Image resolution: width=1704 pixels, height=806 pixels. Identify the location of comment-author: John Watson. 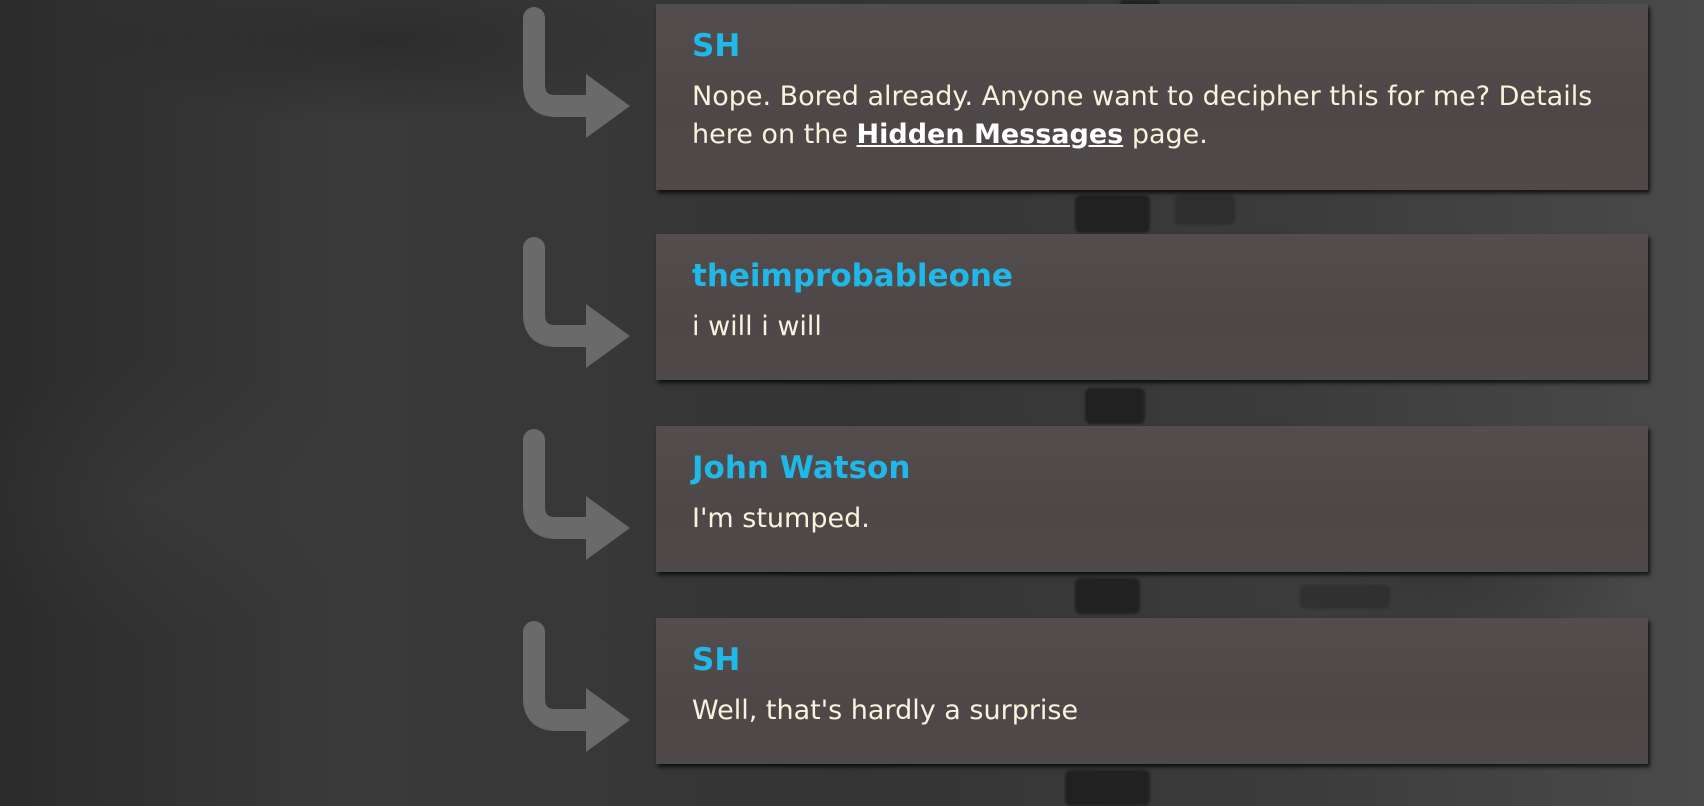
(1152, 468).